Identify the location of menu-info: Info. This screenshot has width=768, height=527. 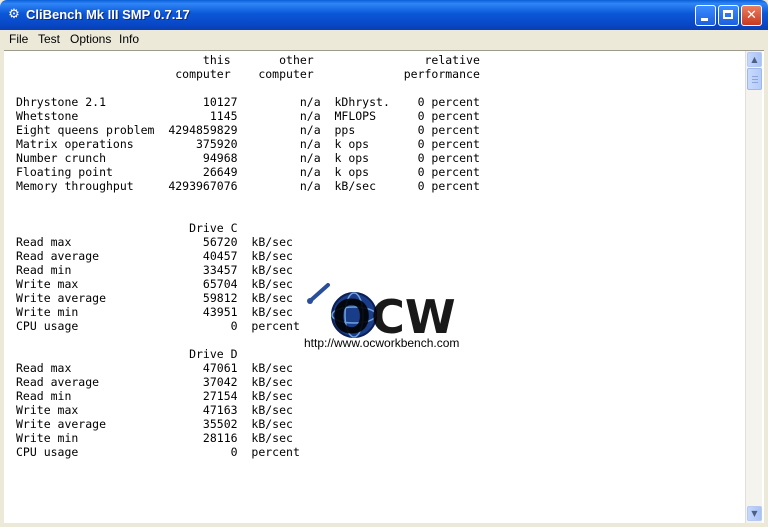
(129, 39).